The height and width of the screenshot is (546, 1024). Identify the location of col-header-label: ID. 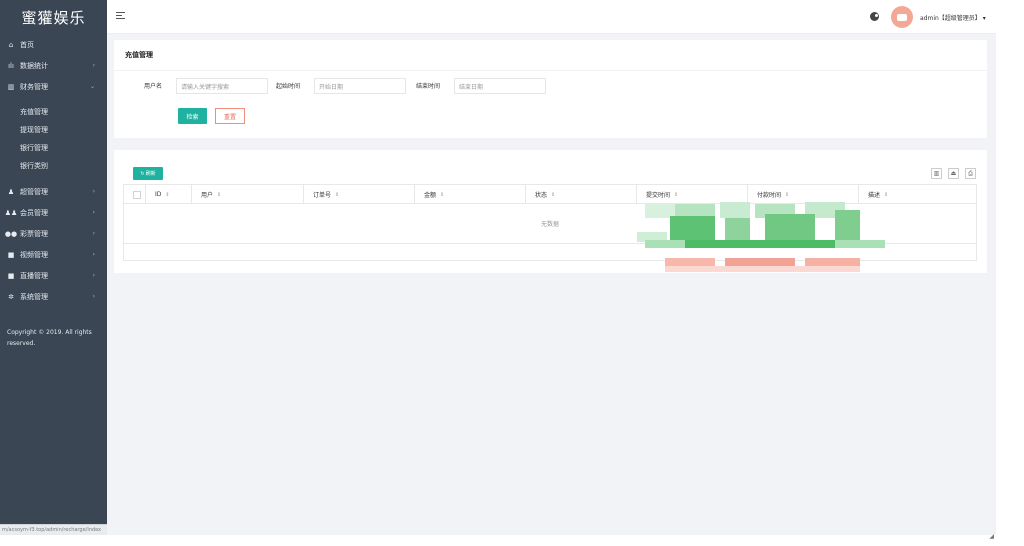
(158, 194).